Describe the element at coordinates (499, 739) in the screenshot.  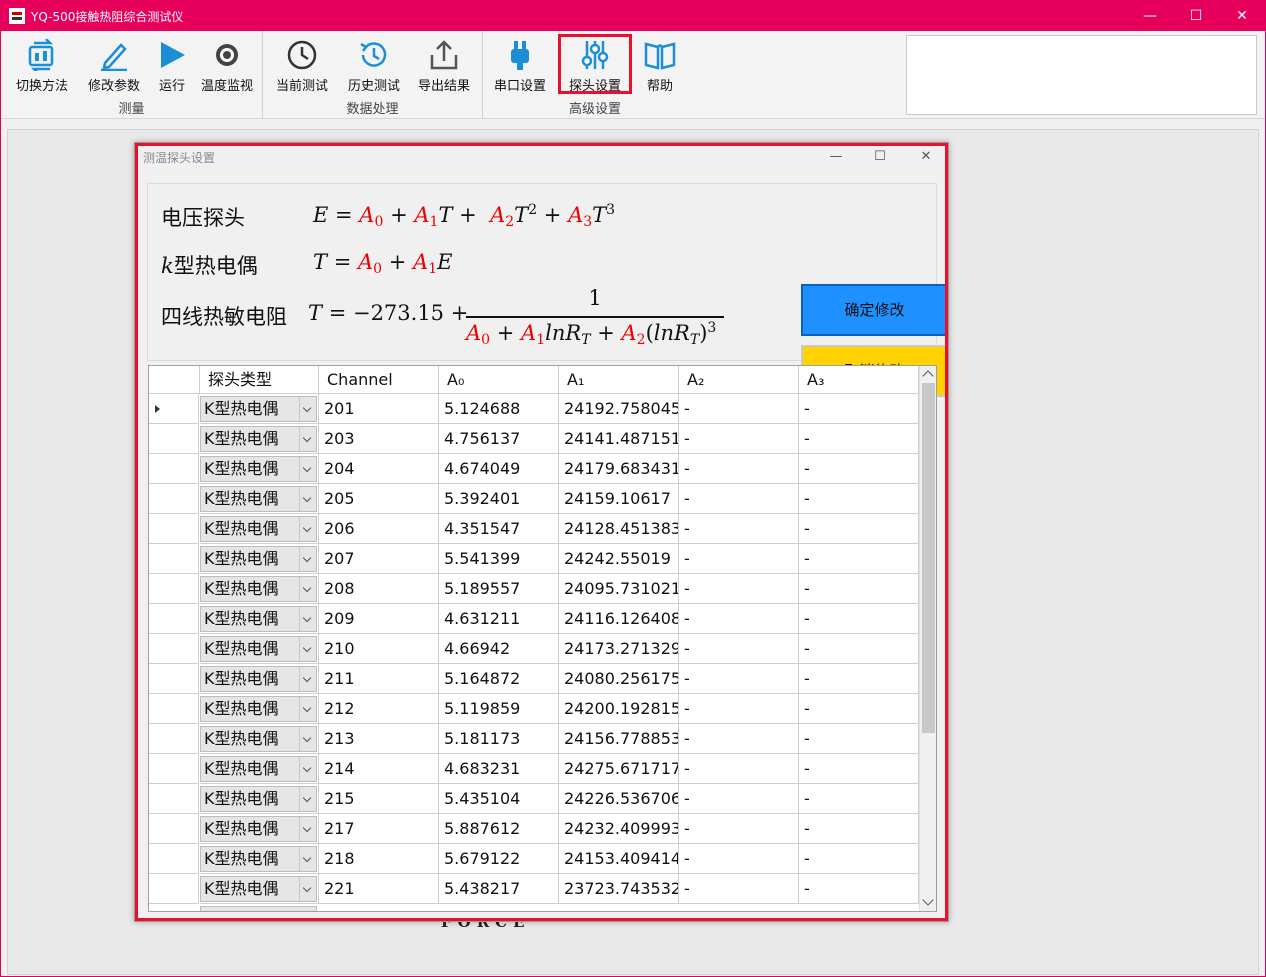
I see `cell-a0: 5.181173` at that location.